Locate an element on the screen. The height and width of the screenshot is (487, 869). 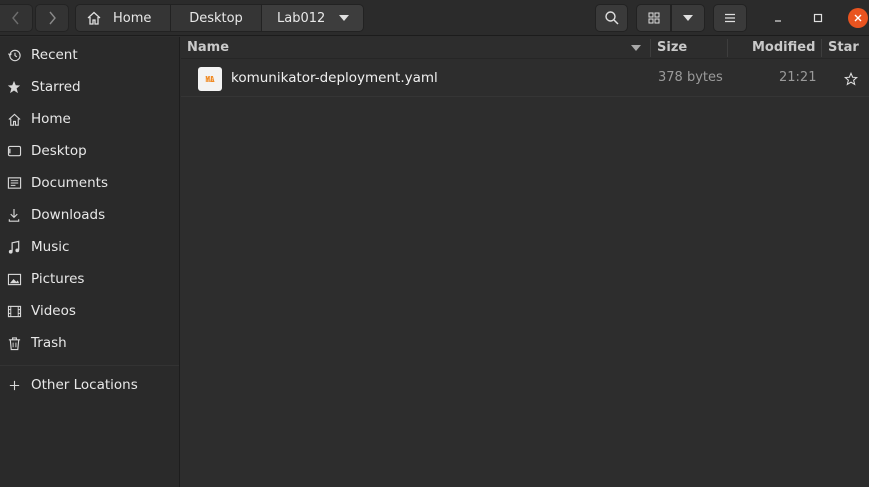
column-header-star: Star is located at coordinates (843, 47).